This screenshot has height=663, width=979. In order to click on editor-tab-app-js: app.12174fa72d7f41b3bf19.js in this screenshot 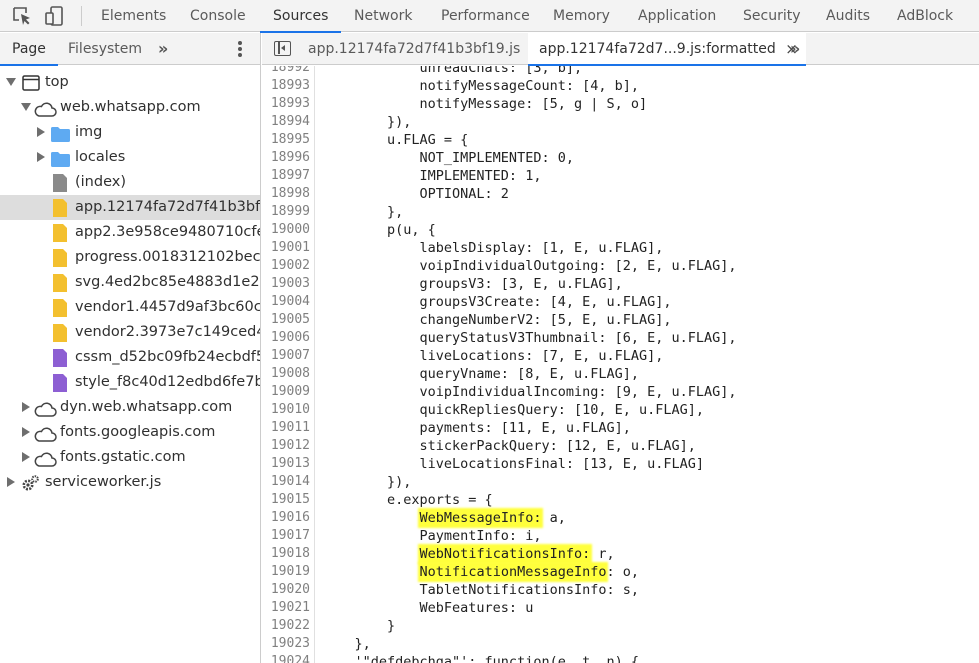, I will do `click(414, 49)`.